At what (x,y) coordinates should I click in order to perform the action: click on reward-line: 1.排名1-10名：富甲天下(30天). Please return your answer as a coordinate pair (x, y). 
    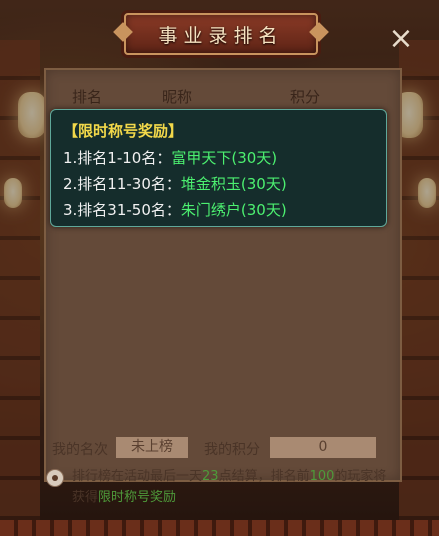
    Looking at the image, I should click on (224, 157).